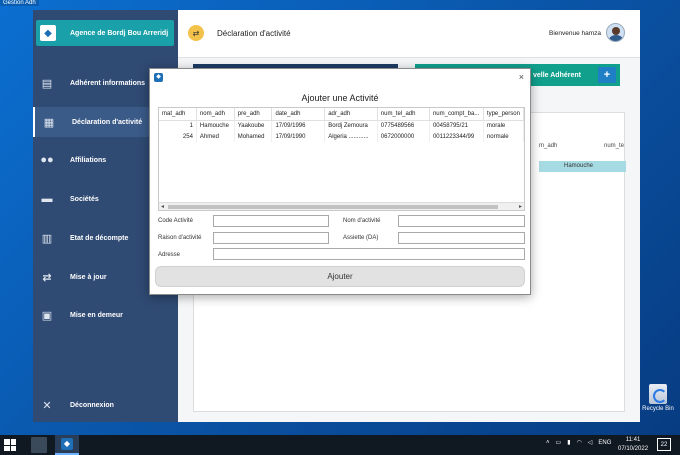 The image size is (680, 455). What do you see at coordinates (658, 409) in the screenshot?
I see `recycle-bin-label: Recycle Bin` at bounding box center [658, 409].